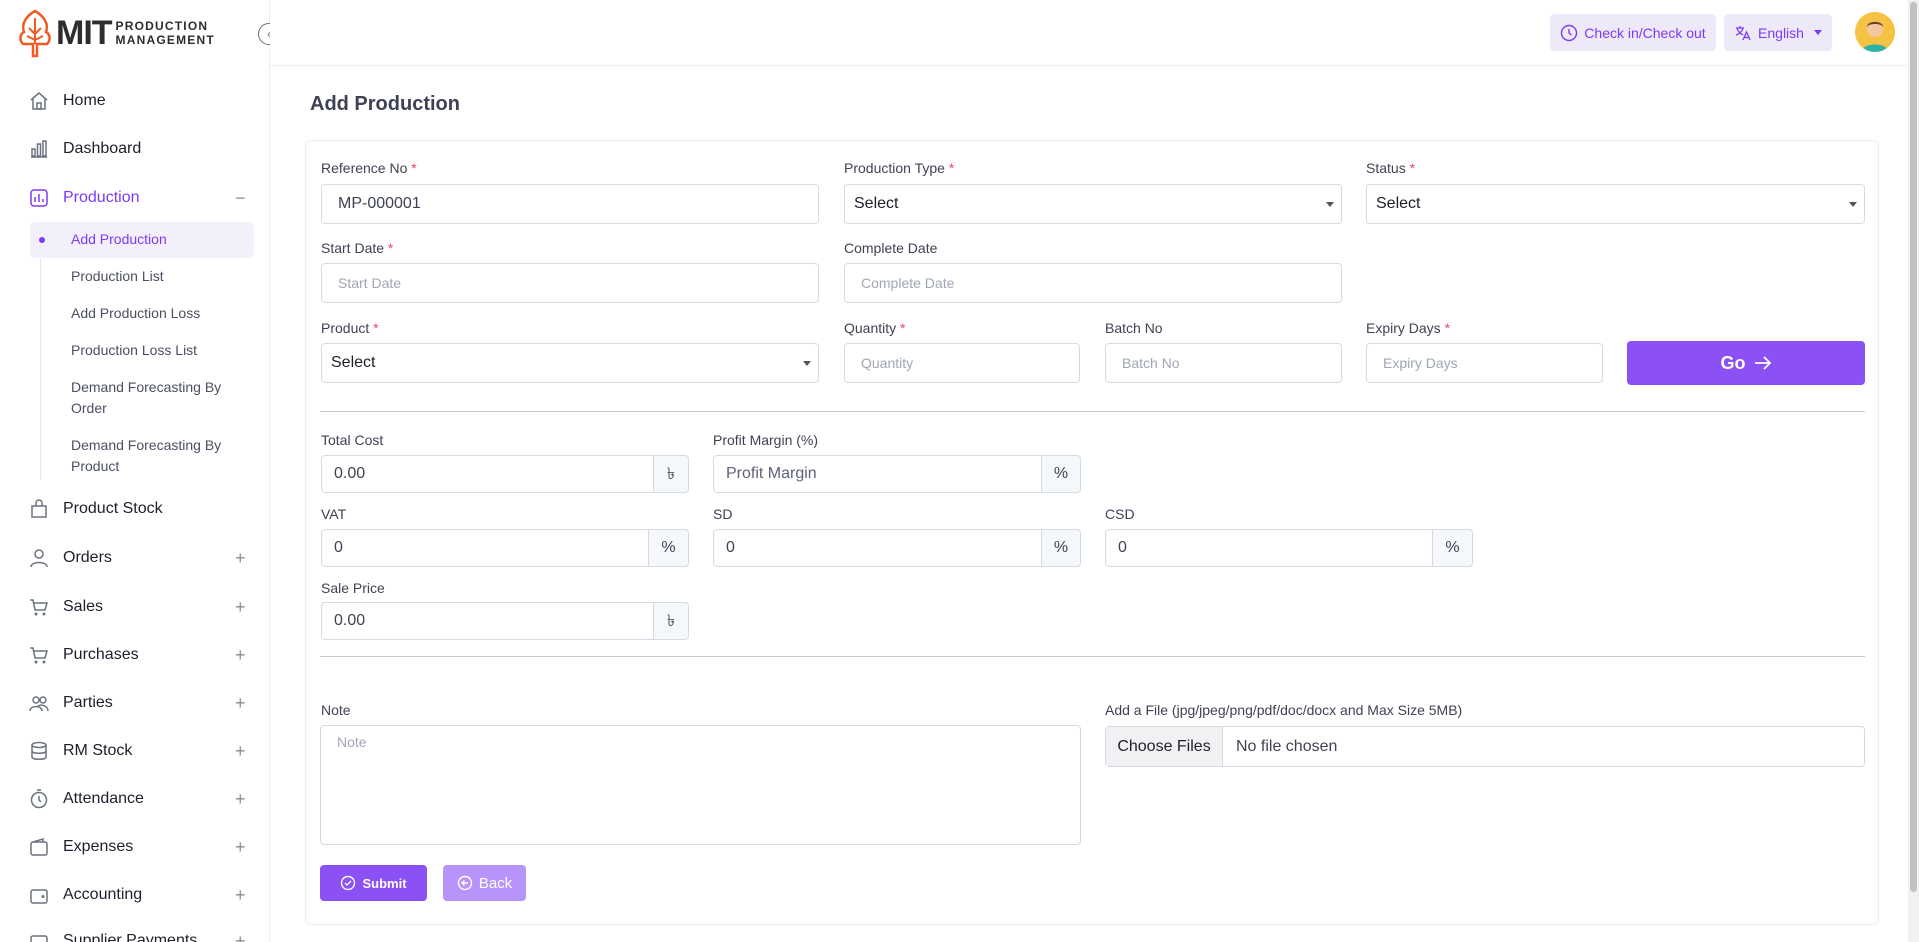 The height and width of the screenshot is (942, 1919). Describe the element at coordinates (357, 248) in the screenshot. I see `start-date-label: Start Date *` at that location.